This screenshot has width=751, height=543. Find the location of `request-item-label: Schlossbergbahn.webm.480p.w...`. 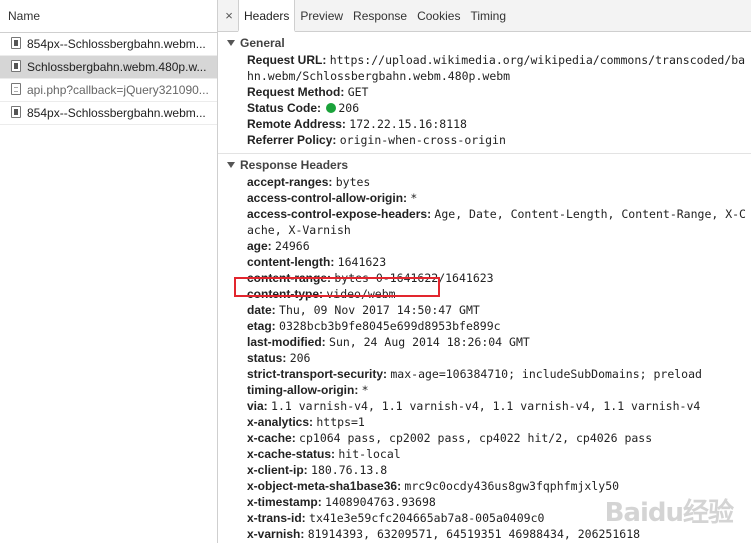

request-item-label: Schlossbergbahn.webm.480p.w... is located at coordinates (117, 67).